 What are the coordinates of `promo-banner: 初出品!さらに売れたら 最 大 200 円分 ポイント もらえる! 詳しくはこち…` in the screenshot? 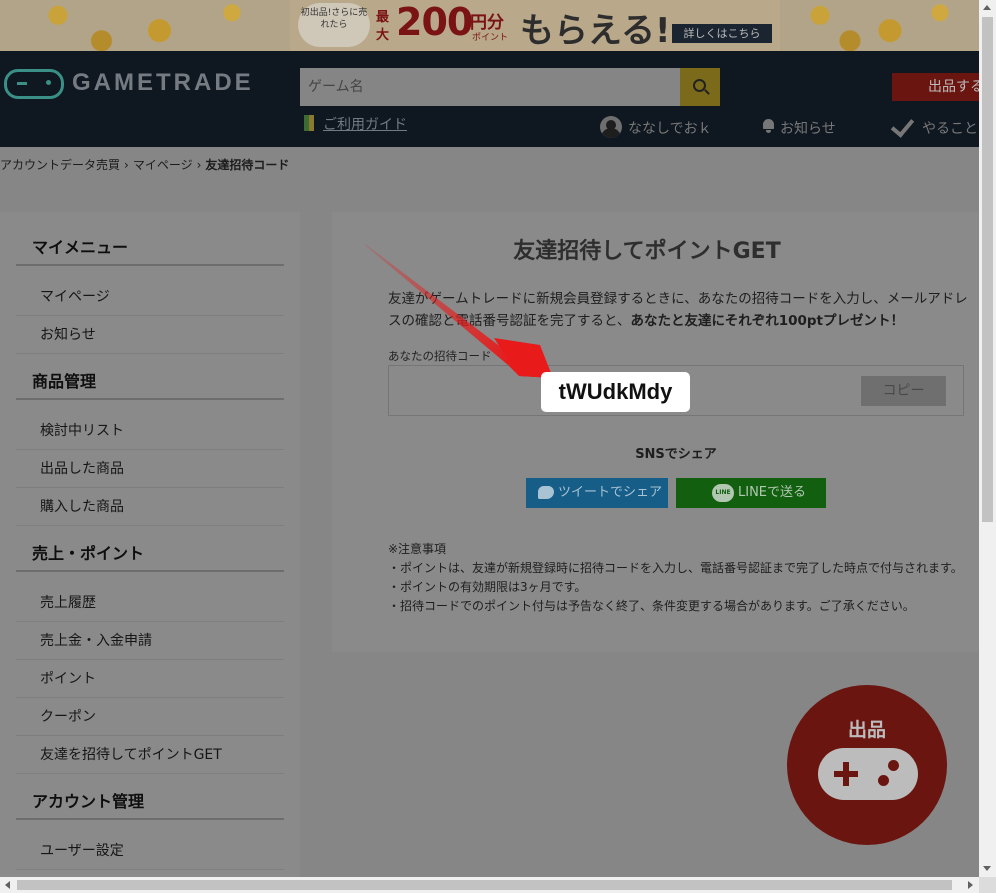 It's located at (489, 25).